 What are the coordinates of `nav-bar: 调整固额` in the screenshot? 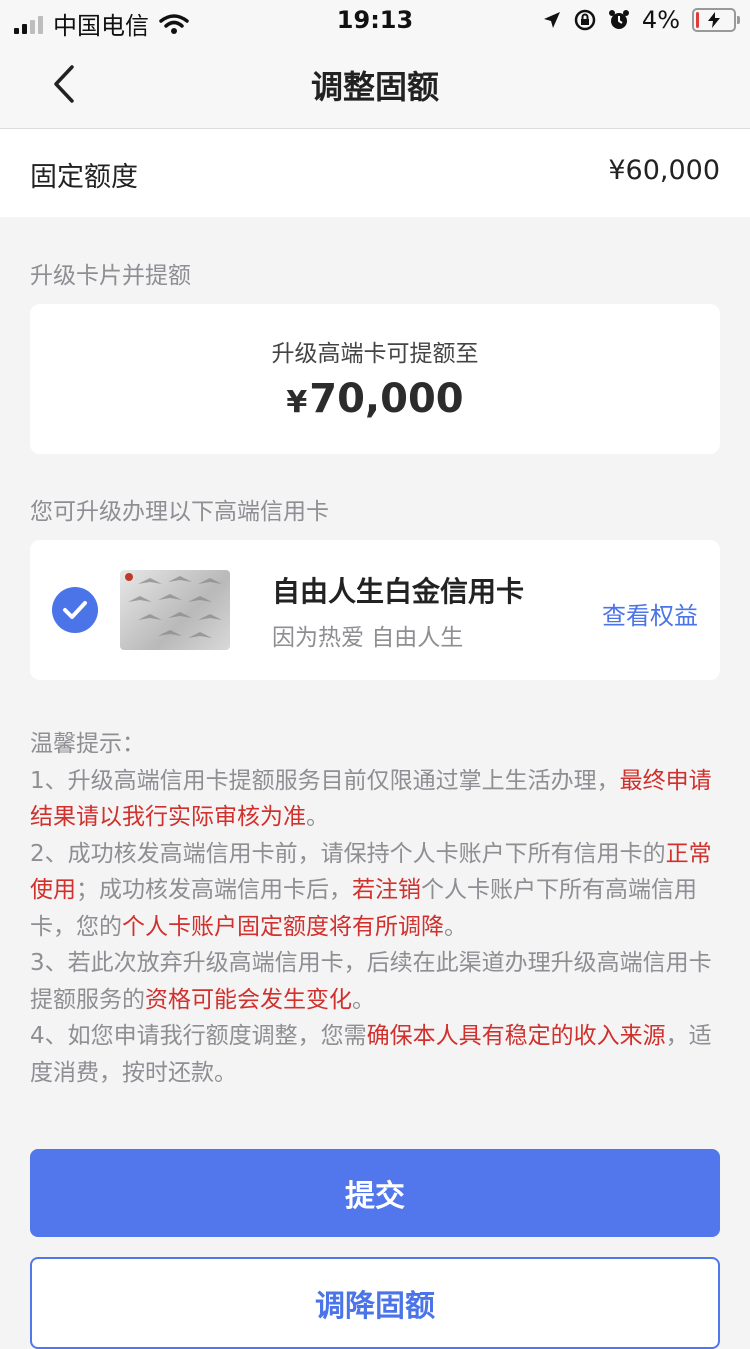 It's located at (375, 85).